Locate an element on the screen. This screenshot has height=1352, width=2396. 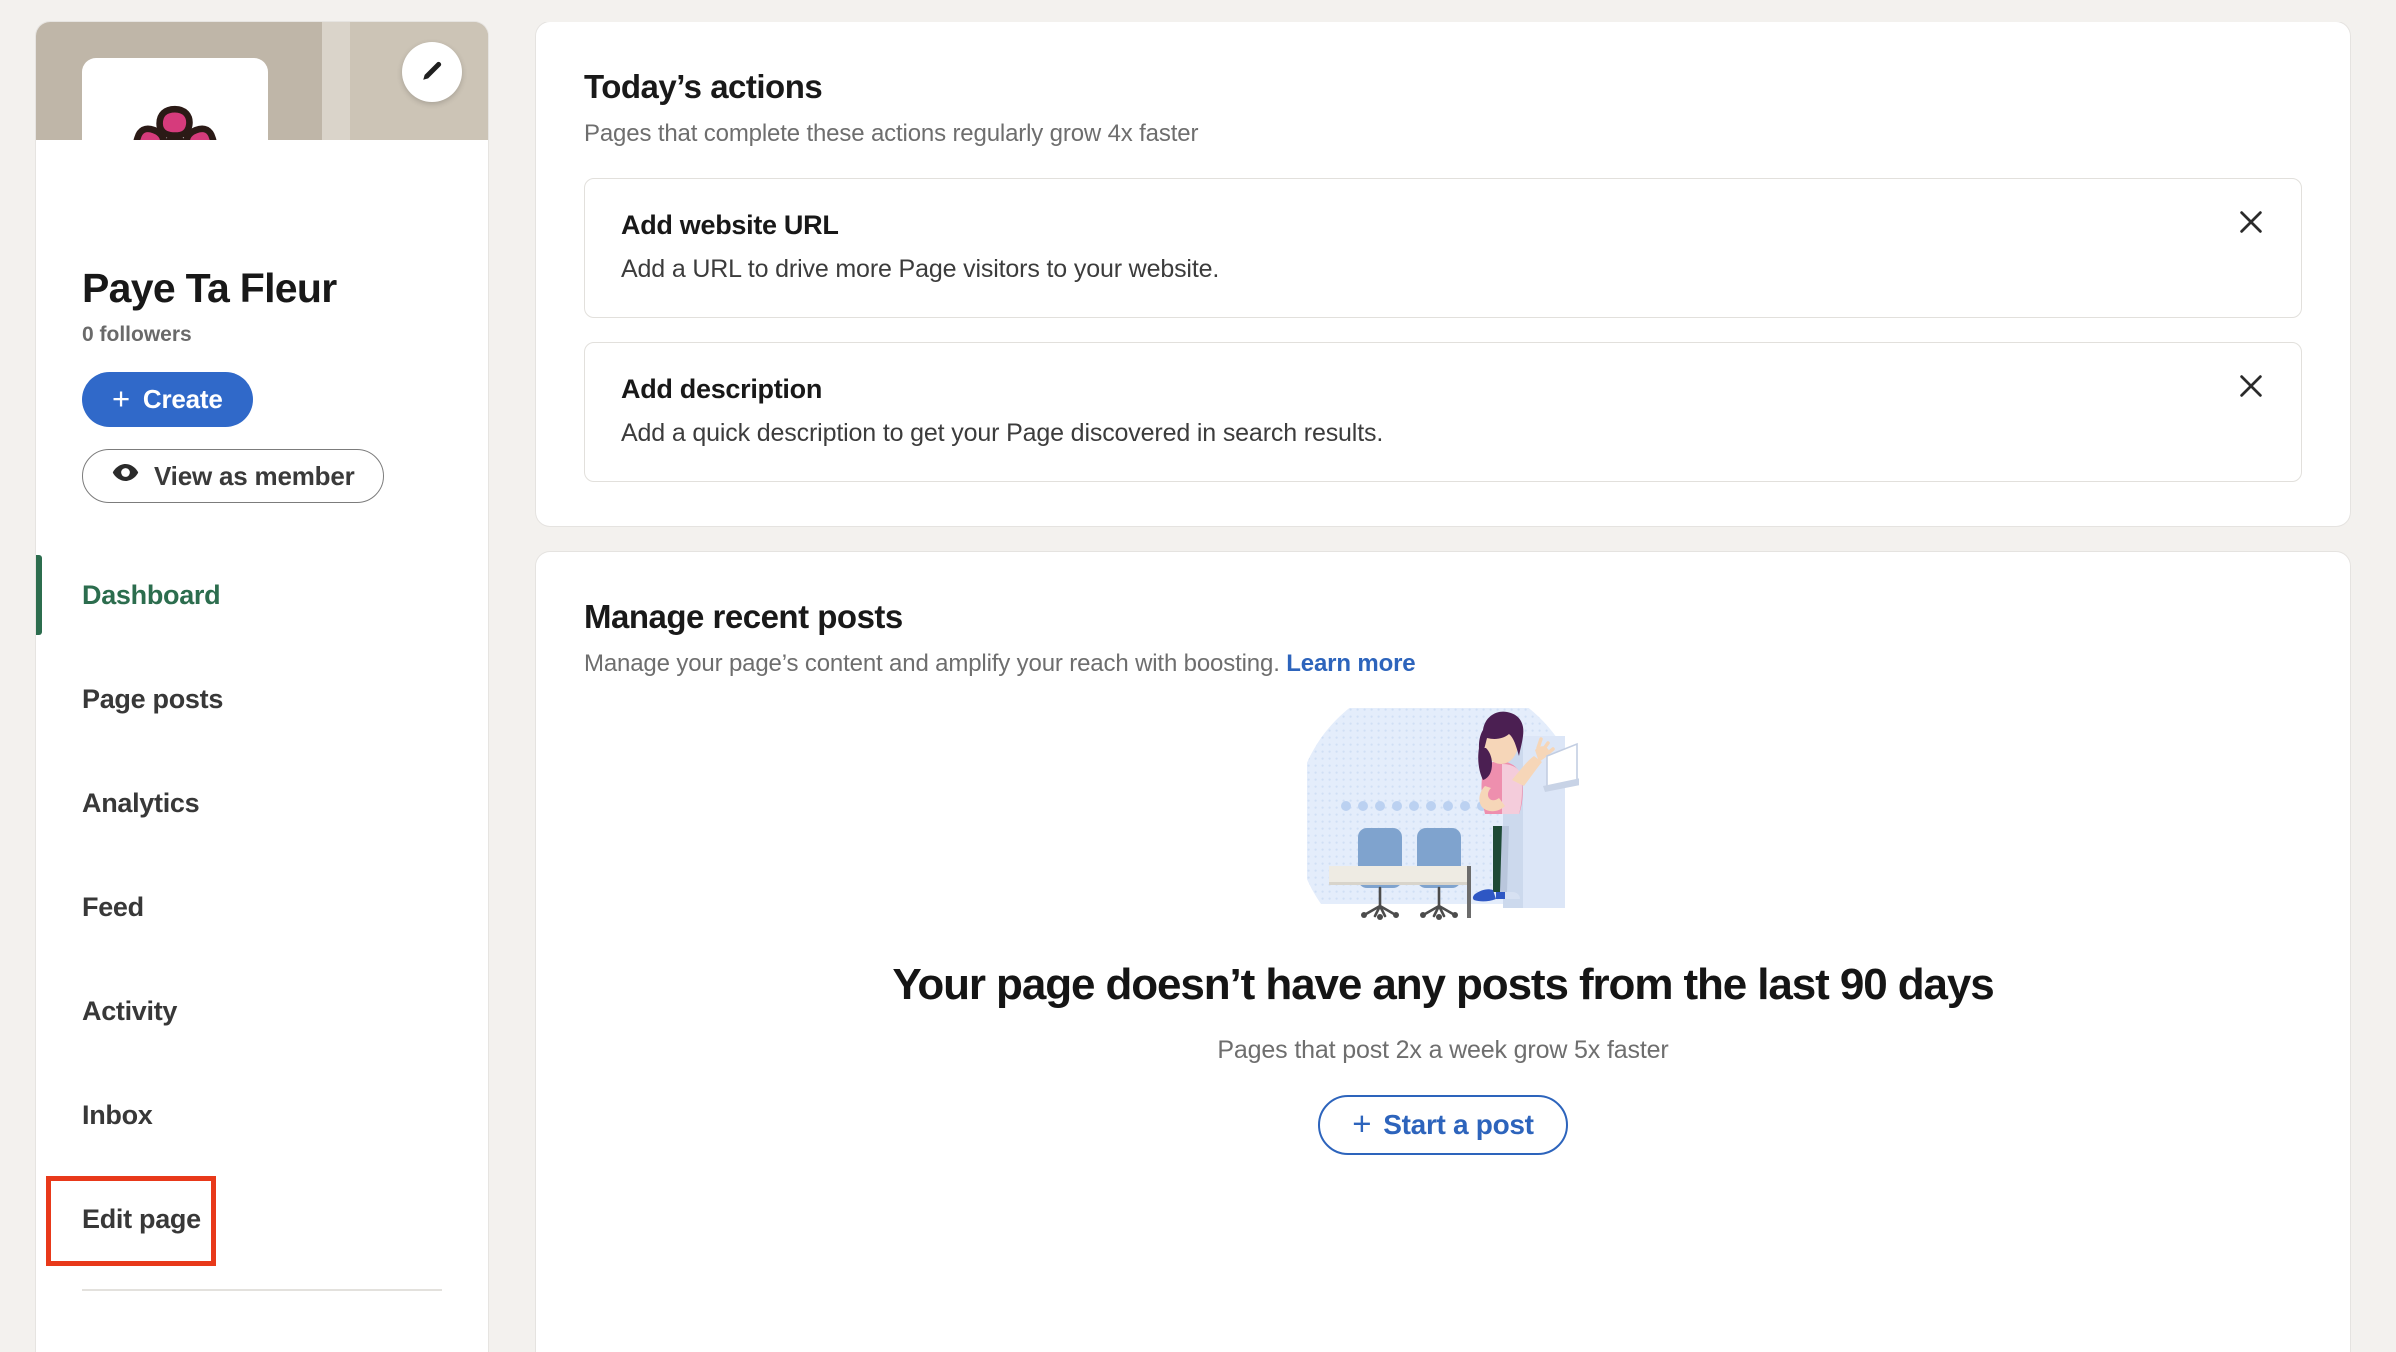
sidebar-item-label: Dashboard is located at coordinates (151, 594).